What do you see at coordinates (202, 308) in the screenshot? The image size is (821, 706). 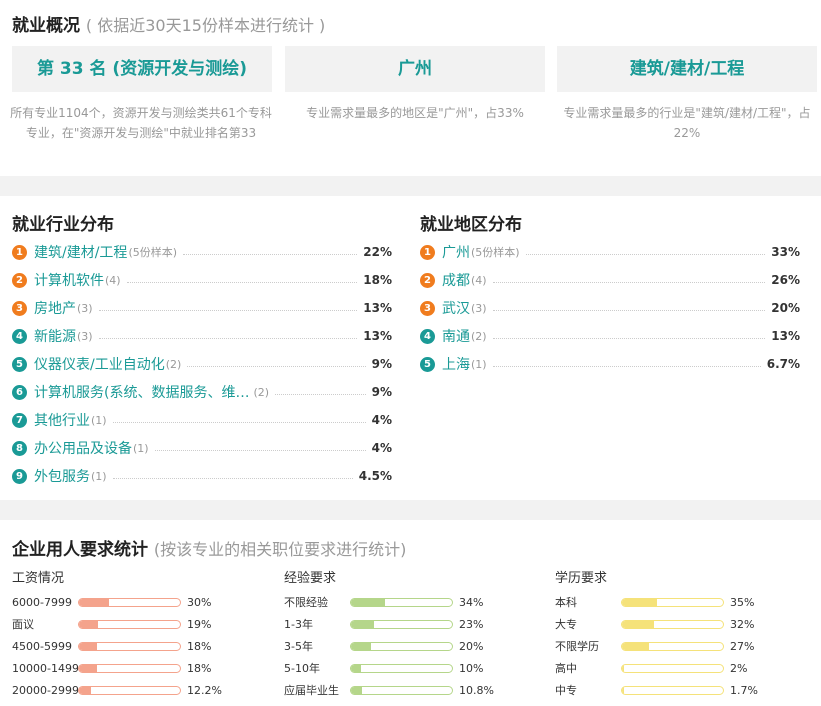 I see `list-item: 3 房地产 (3) 13%` at bounding box center [202, 308].